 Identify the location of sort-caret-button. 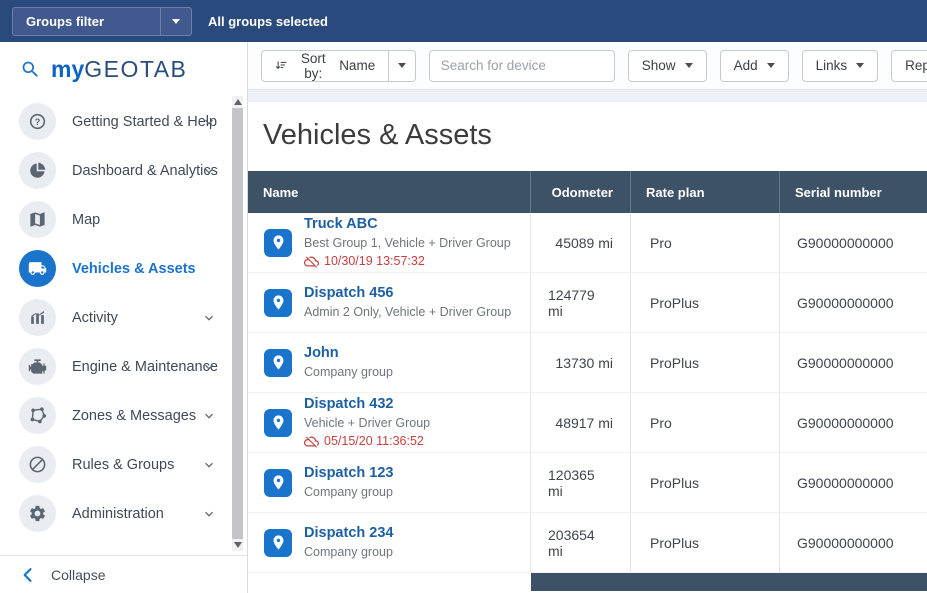
(402, 65).